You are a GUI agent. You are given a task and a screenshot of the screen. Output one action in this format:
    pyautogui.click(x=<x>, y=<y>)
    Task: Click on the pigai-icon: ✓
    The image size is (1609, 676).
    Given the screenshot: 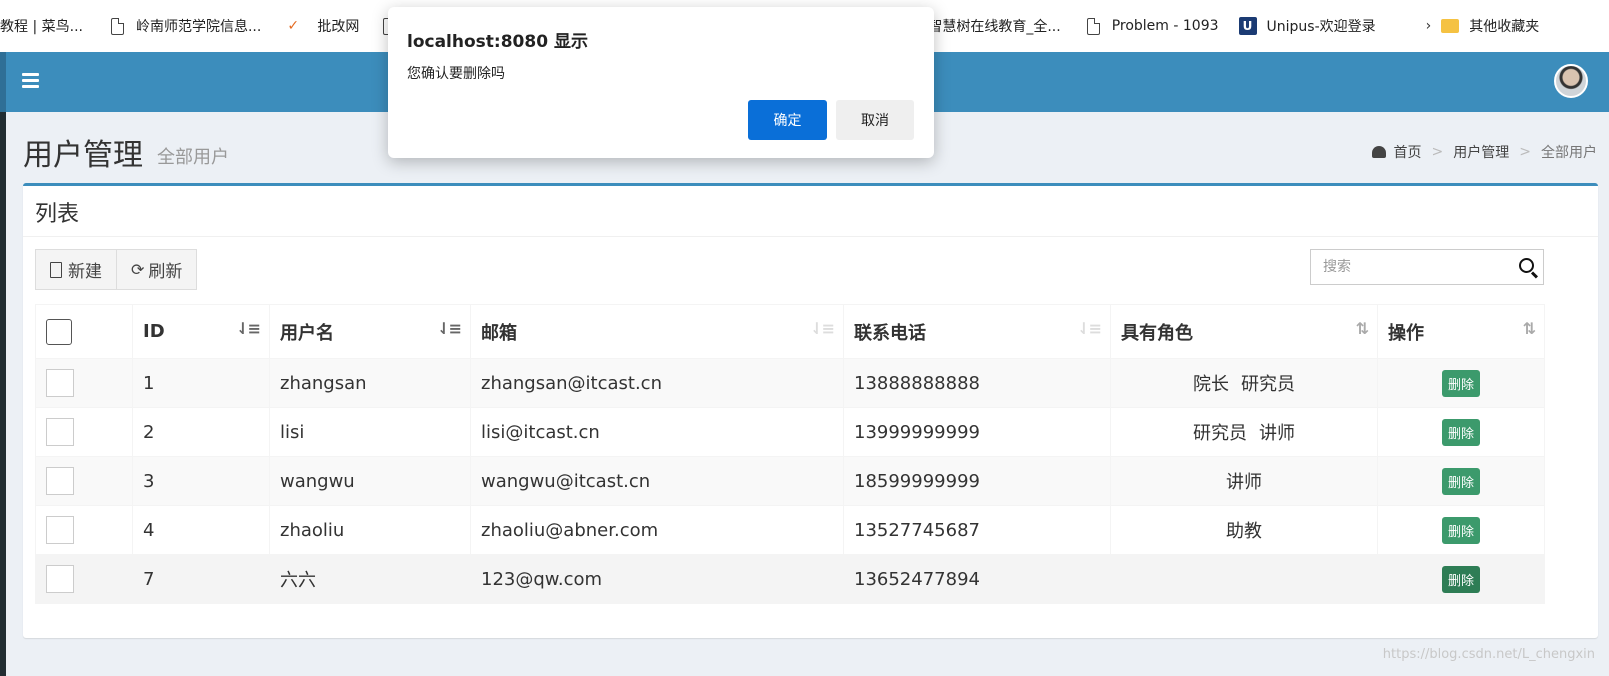 What is the action you would take?
    pyautogui.click(x=293, y=26)
    